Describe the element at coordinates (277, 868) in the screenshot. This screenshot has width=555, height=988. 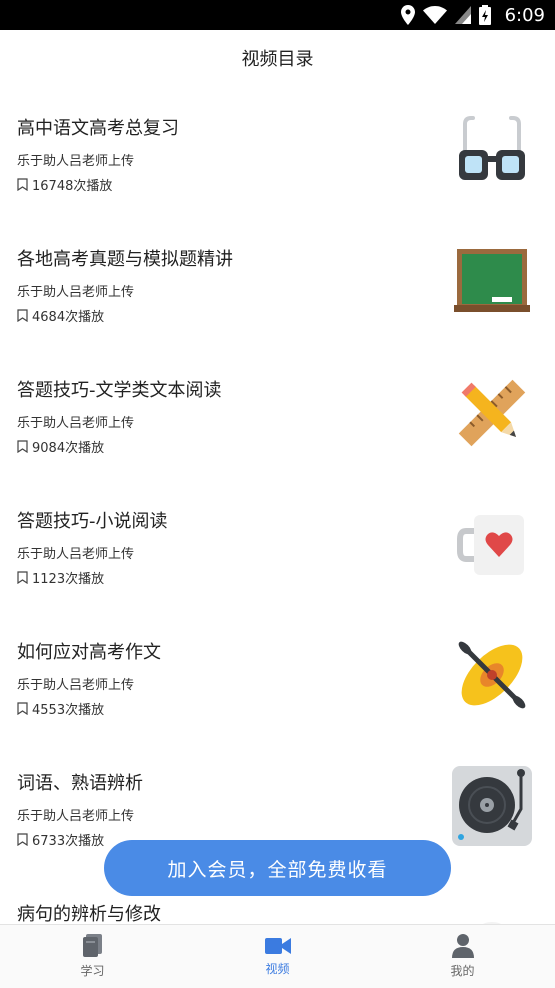
I see `join-membership-button: 加入会员，全部免费收看` at that location.